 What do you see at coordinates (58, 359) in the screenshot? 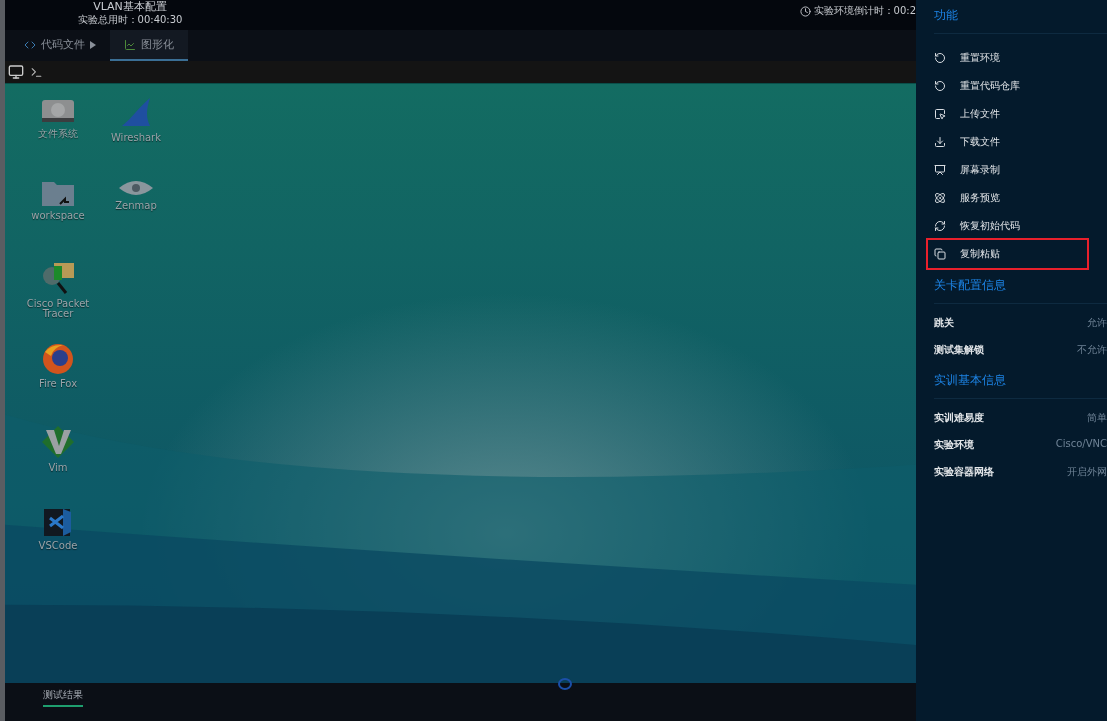
I see `fox-globe-icon` at bounding box center [58, 359].